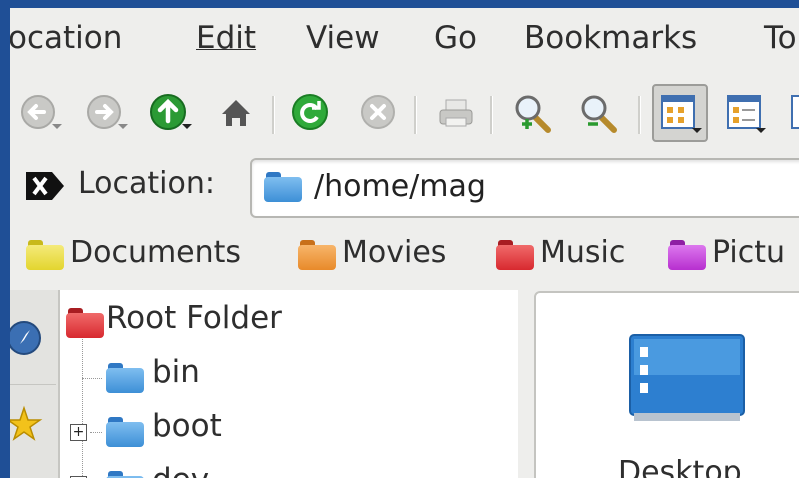 This screenshot has height=478, width=799. I want to click on icon-view-icon, so click(681, 114).